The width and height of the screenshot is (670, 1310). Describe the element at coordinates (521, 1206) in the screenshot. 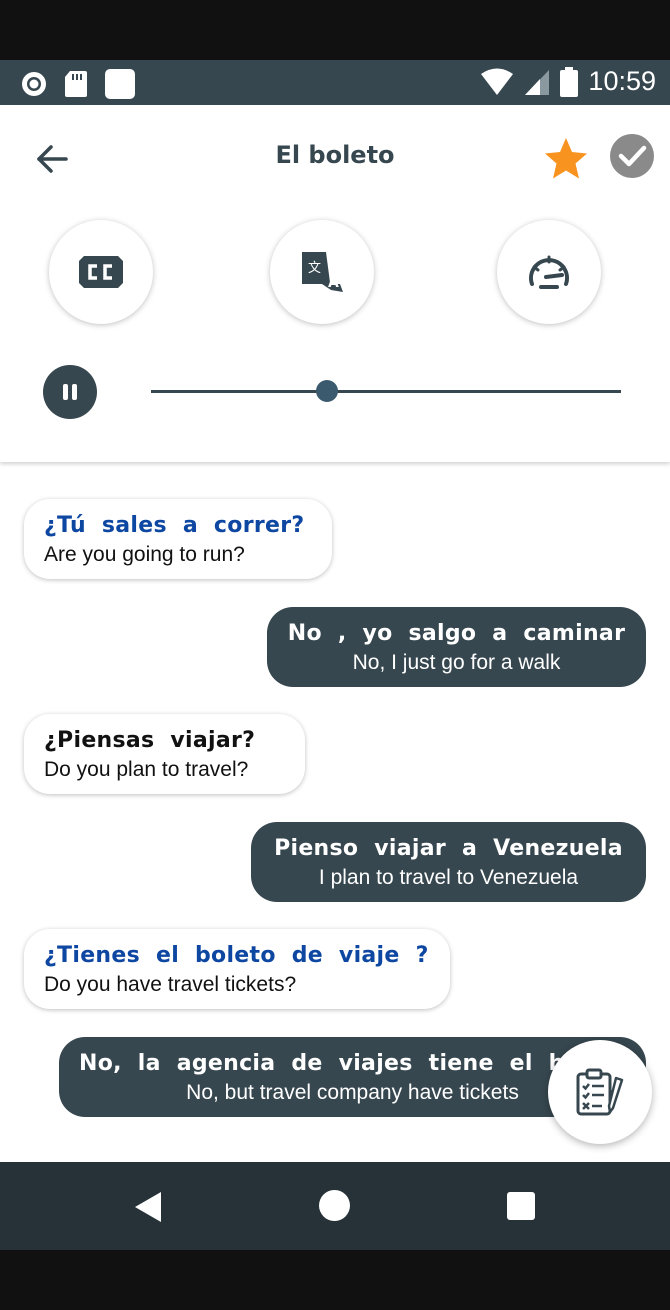

I see `nav-recents-icon` at that location.